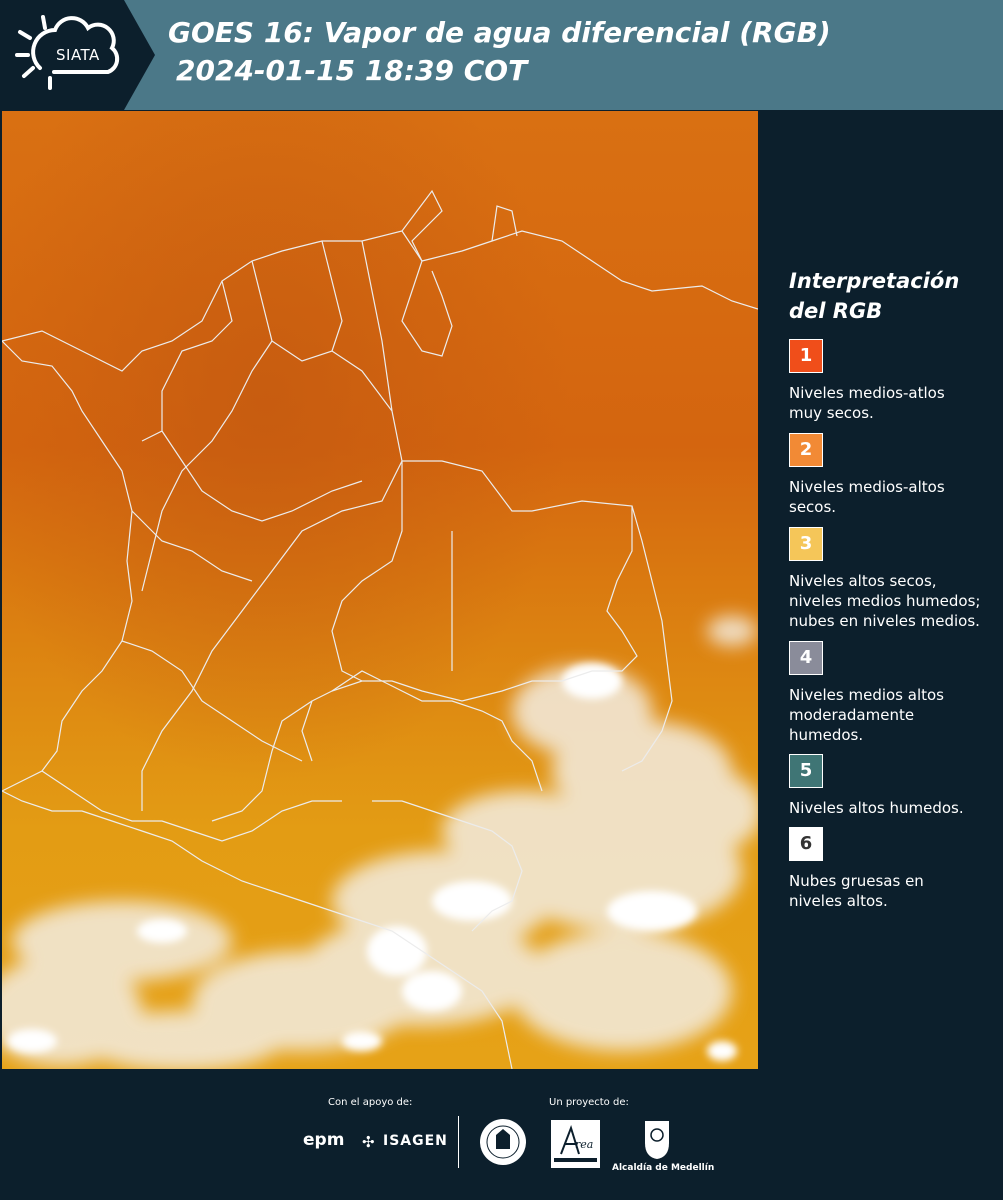  What do you see at coordinates (894, 786) in the screenshot?
I see `legend-item-5: 5 Niveles altos humedos.` at bounding box center [894, 786].